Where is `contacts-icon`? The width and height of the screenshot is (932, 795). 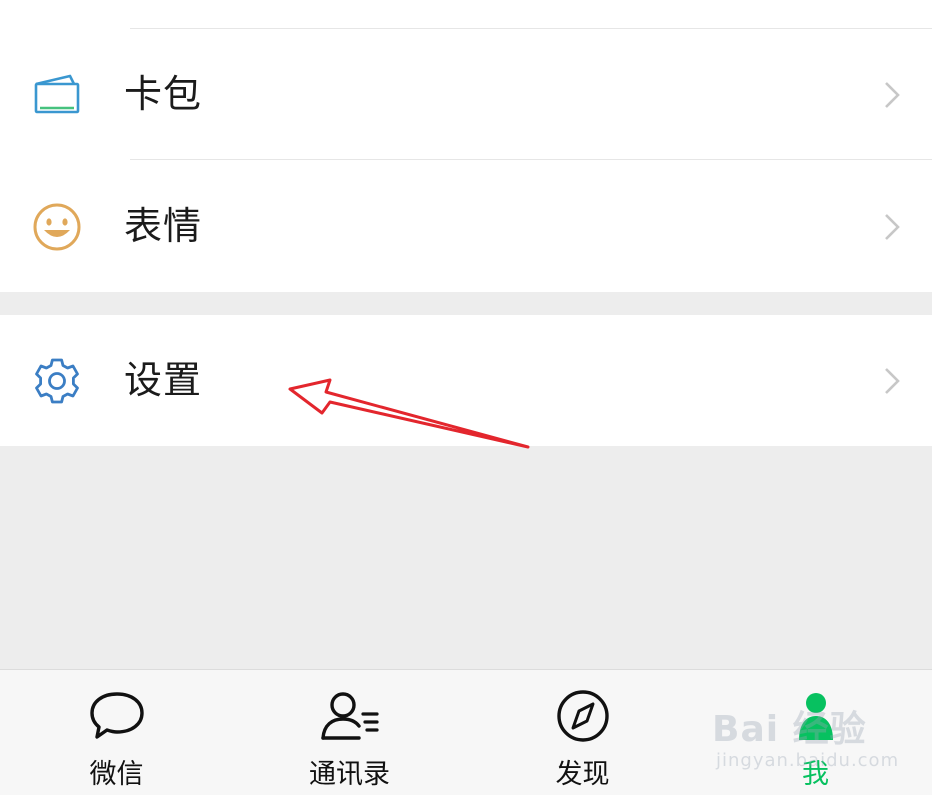
contacts-icon is located at coordinates (350, 716).